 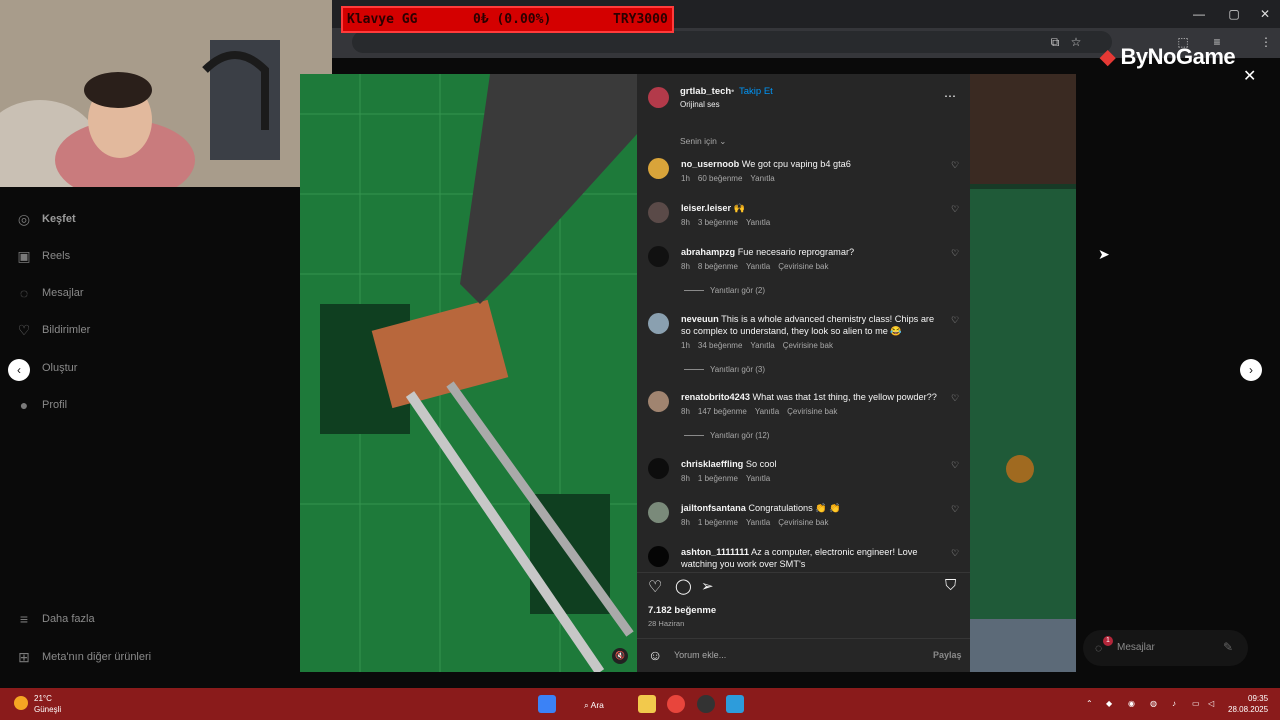 I want to click on nav-more: ≡ Daha fazla, so click(x=55, y=619).